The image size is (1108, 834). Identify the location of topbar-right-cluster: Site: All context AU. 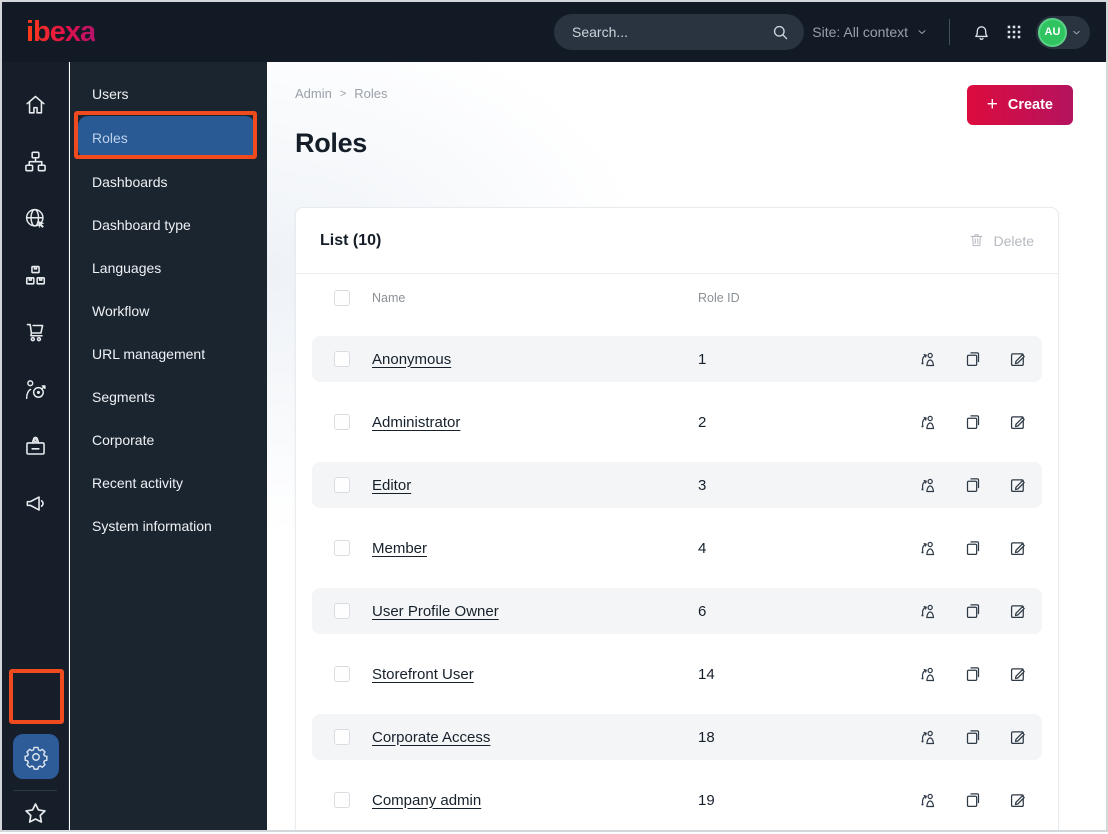
(938, 32).